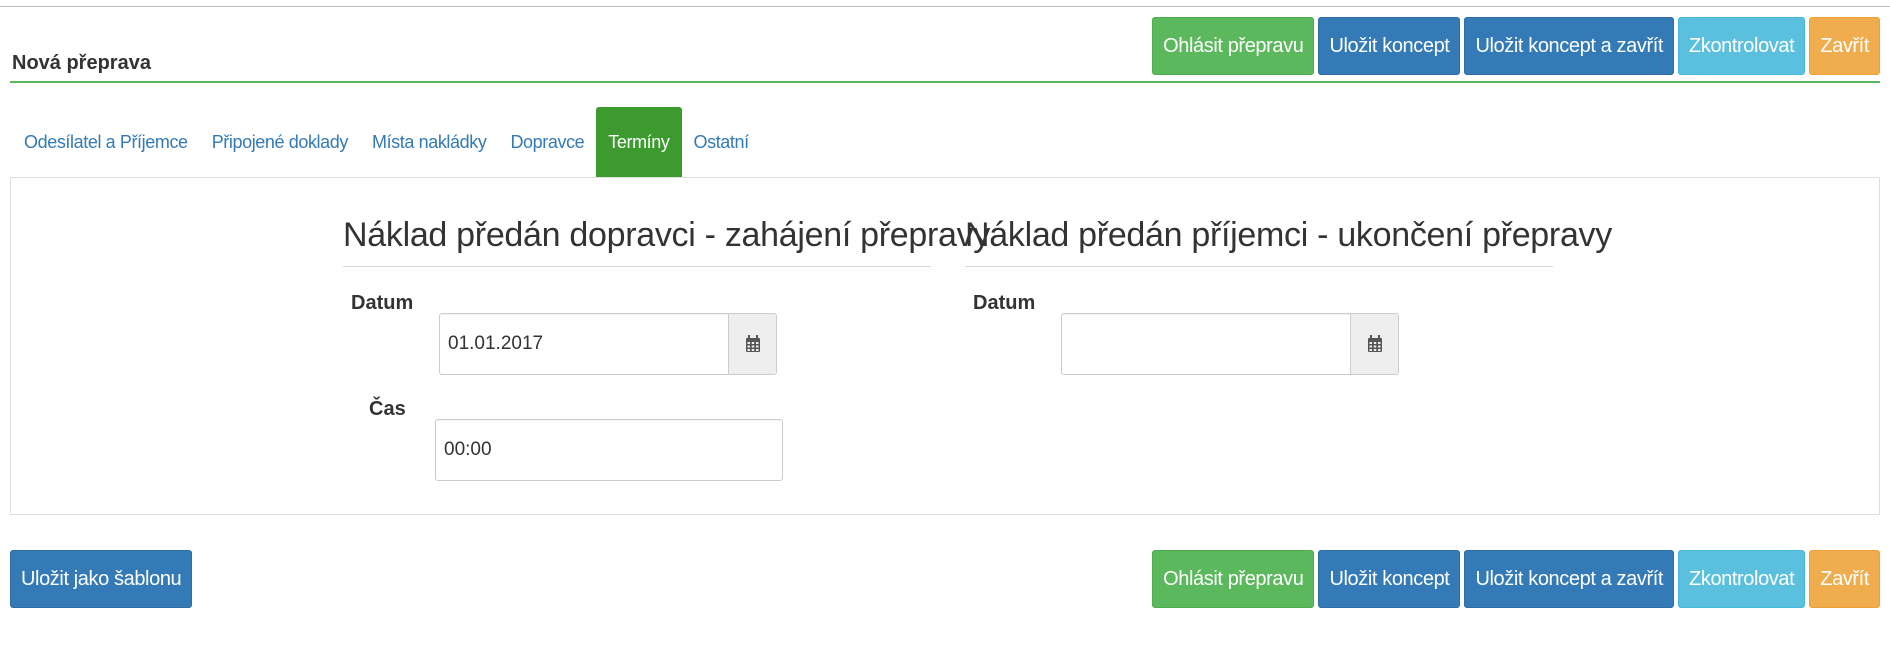 This screenshot has width=1890, height=651. Describe the element at coordinates (429, 142) in the screenshot. I see `tab-loading-places: Místa nakládky` at that location.